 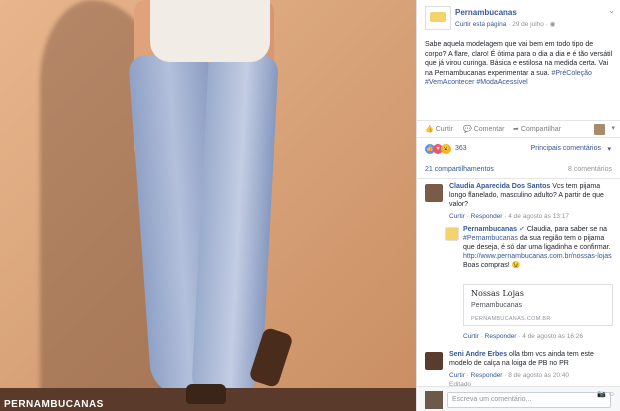 What do you see at coordinates (486, 12) in the screenshot?
I see `page-name-link: Pernambucanas` at bounding box center [486, 12].